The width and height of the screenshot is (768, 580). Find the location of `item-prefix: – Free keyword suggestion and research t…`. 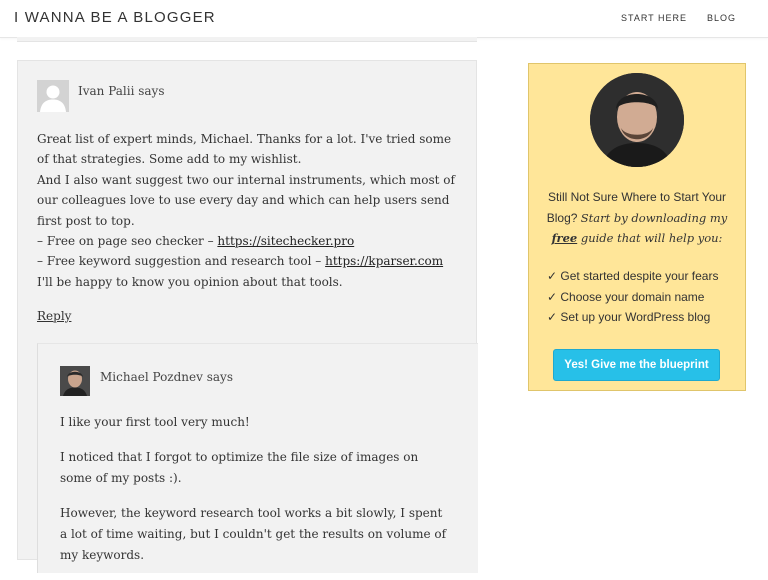

item-prefix: – Free keyword suggestion and research t… is located at coordinates (181, 261).